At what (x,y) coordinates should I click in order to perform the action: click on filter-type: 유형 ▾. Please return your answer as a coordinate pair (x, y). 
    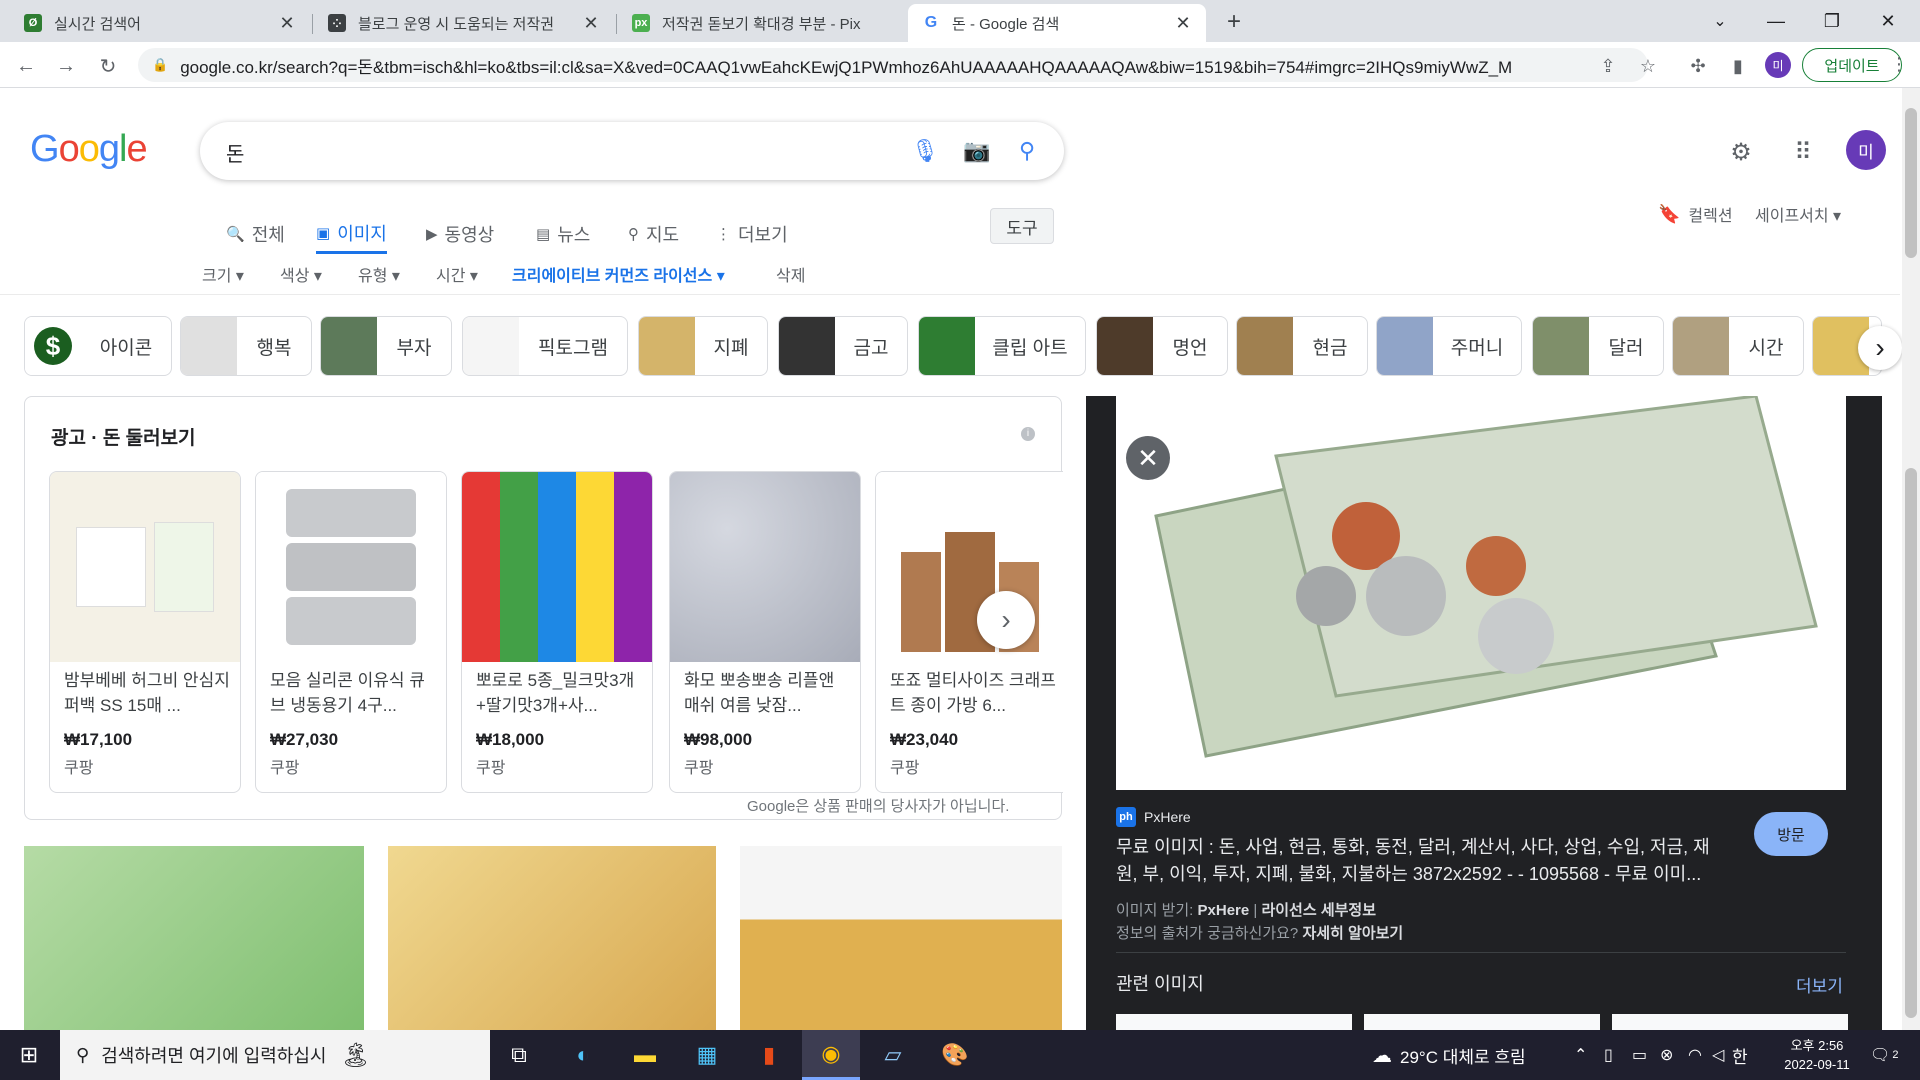
    Looking at the image, I should click on (379, 274).